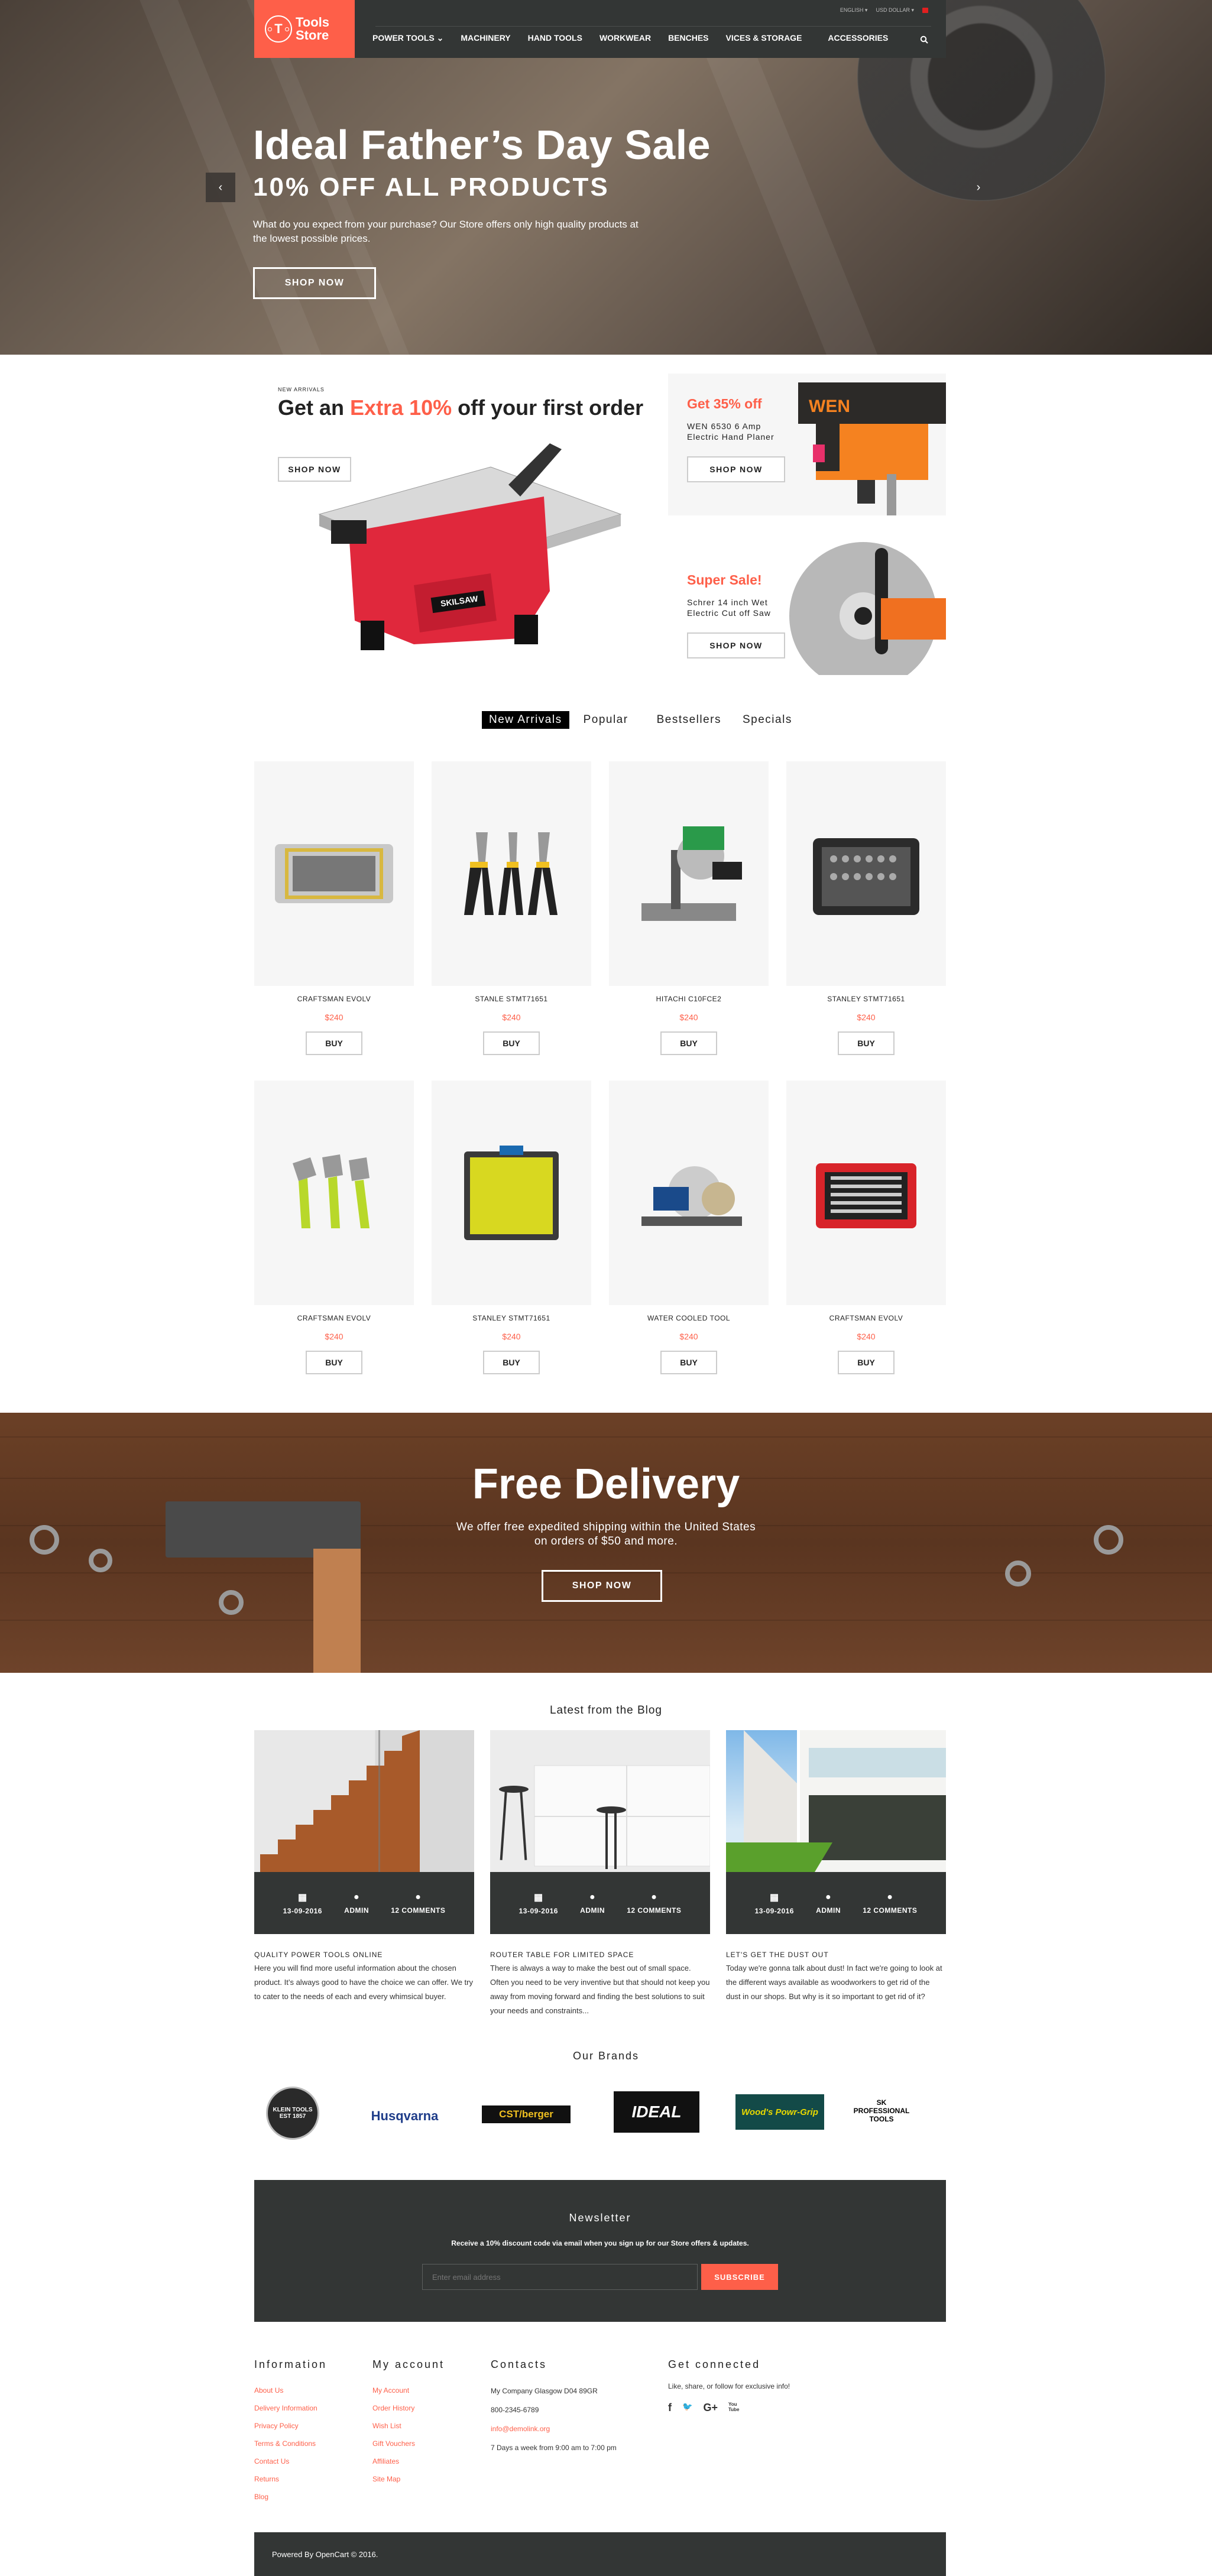  What do you see at coordinates (408, 2479) in the screenshot?
I see `footer-link-site-map: Site Map` at bounding box center [408, 2479].